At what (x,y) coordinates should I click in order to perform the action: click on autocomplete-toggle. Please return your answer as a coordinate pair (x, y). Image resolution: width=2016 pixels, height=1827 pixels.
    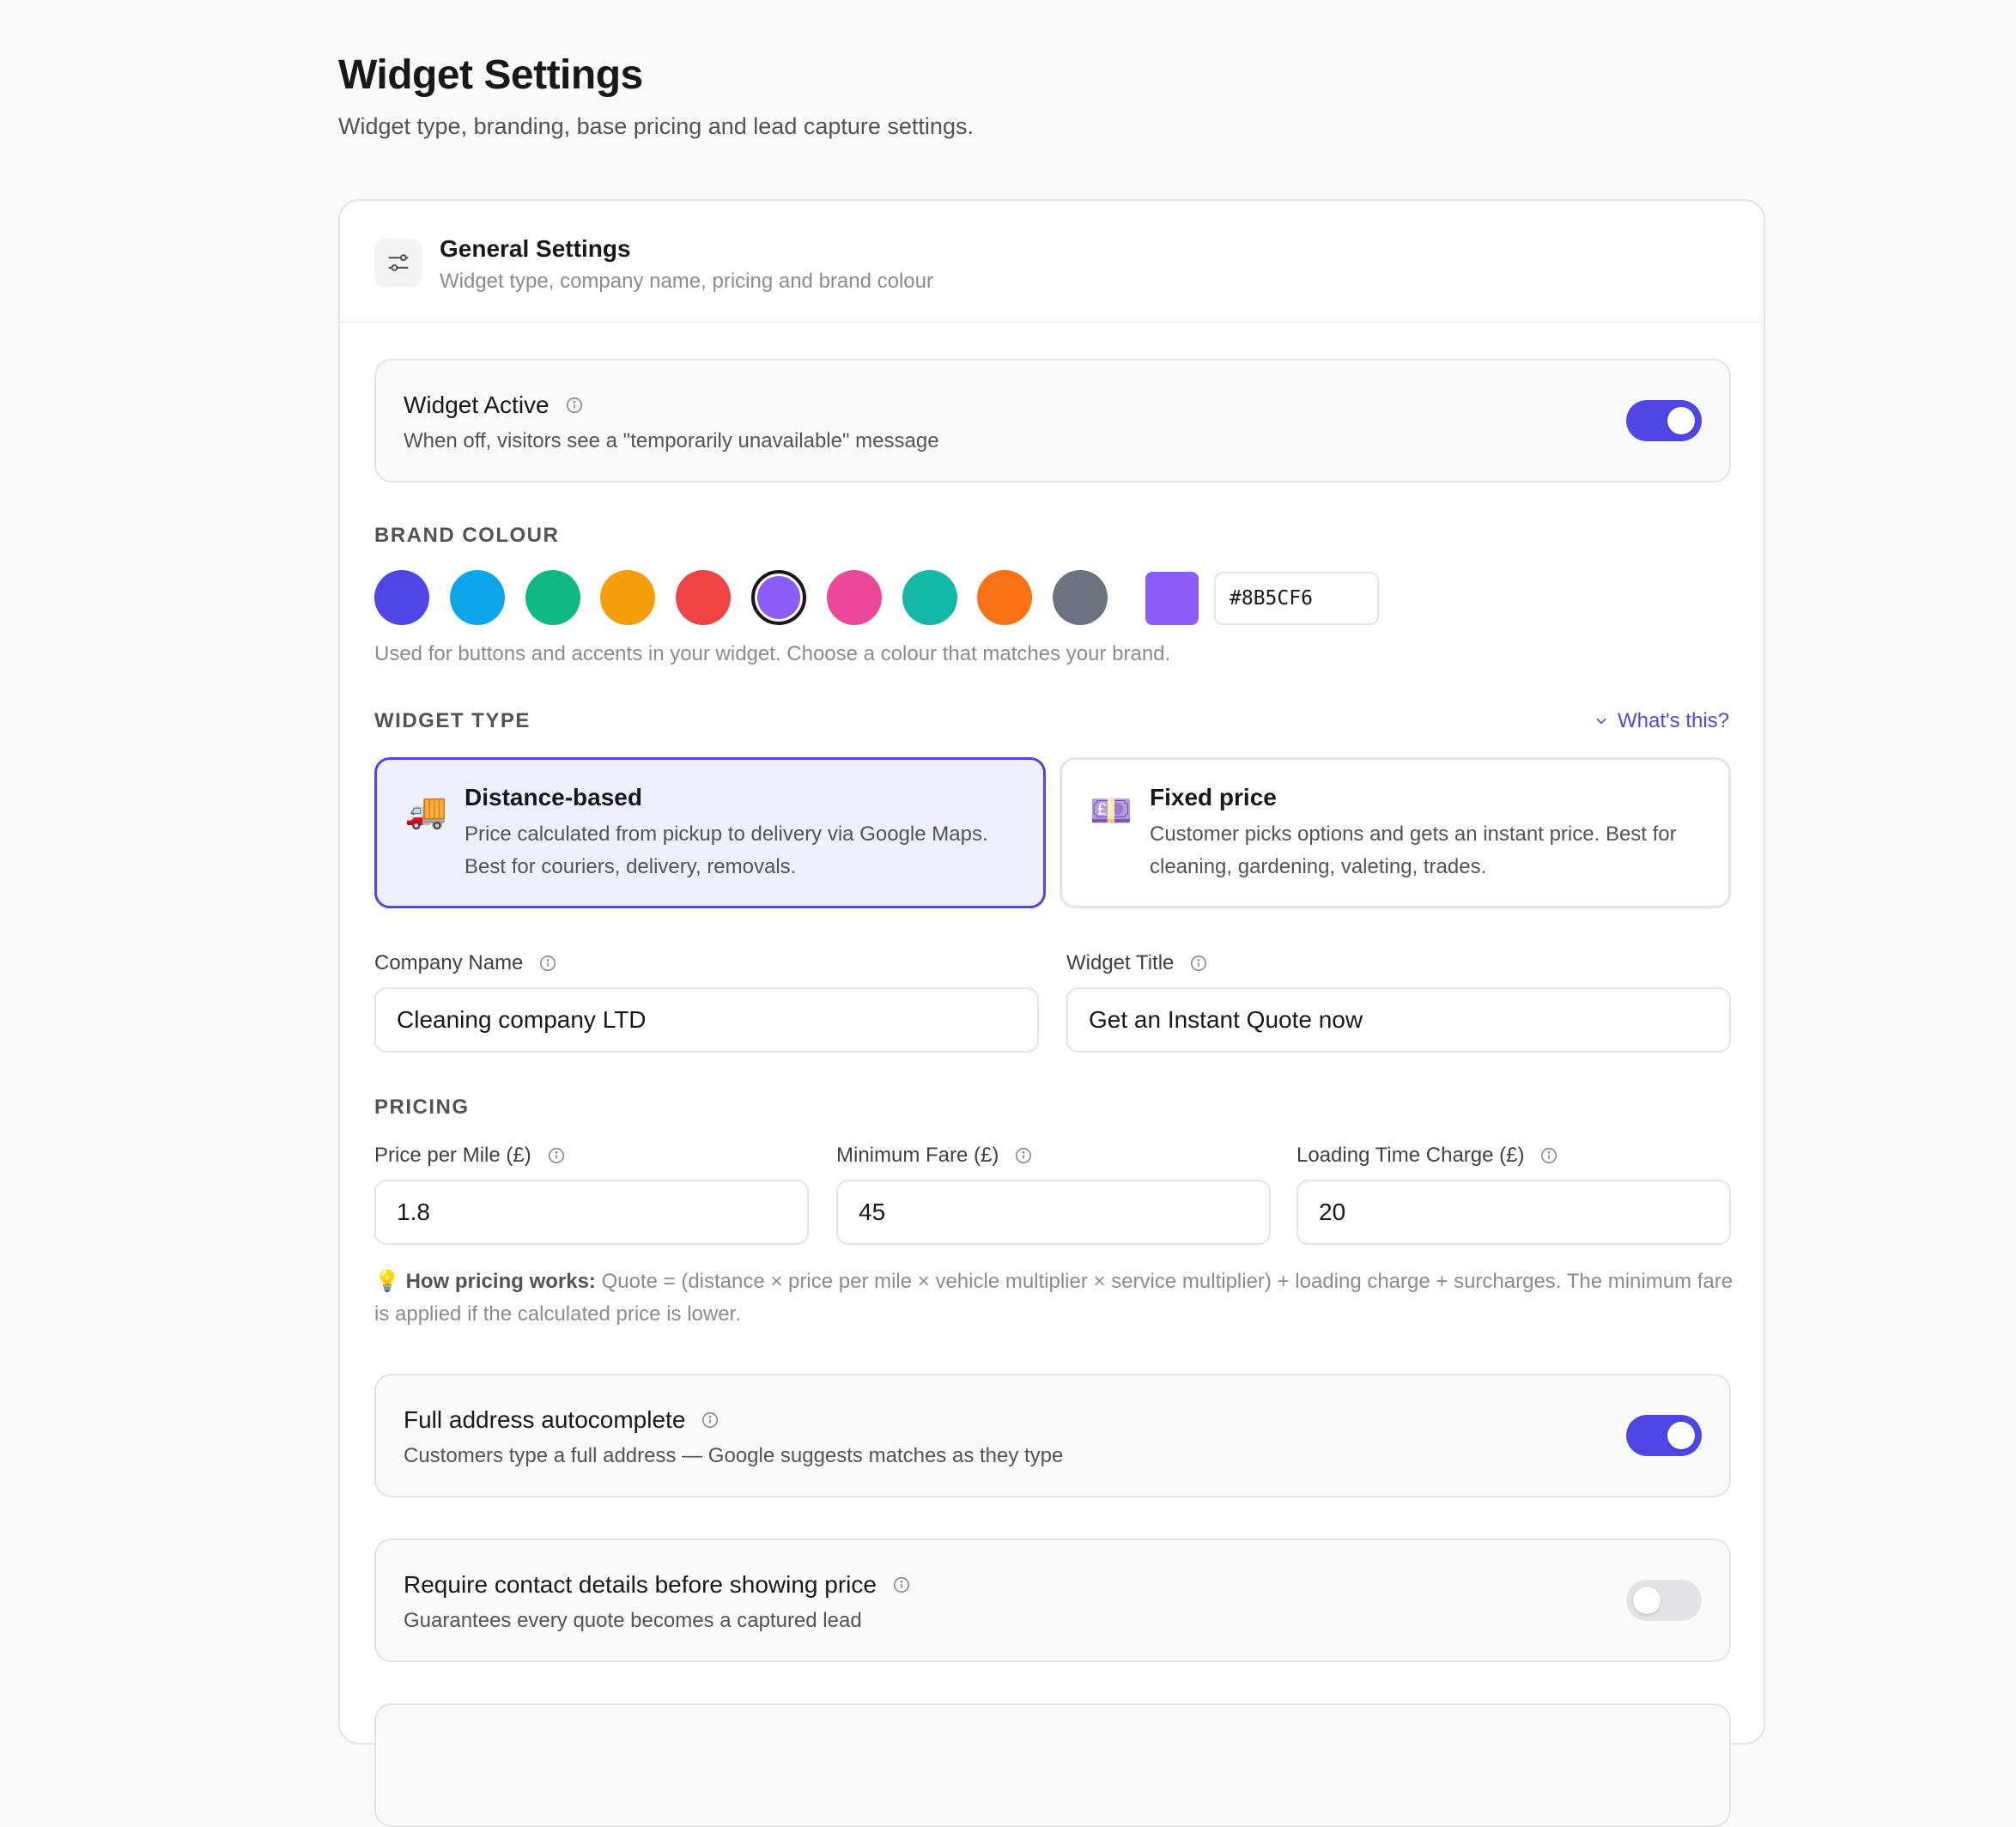
    Looking at the image, I should click on (1664, 1435).